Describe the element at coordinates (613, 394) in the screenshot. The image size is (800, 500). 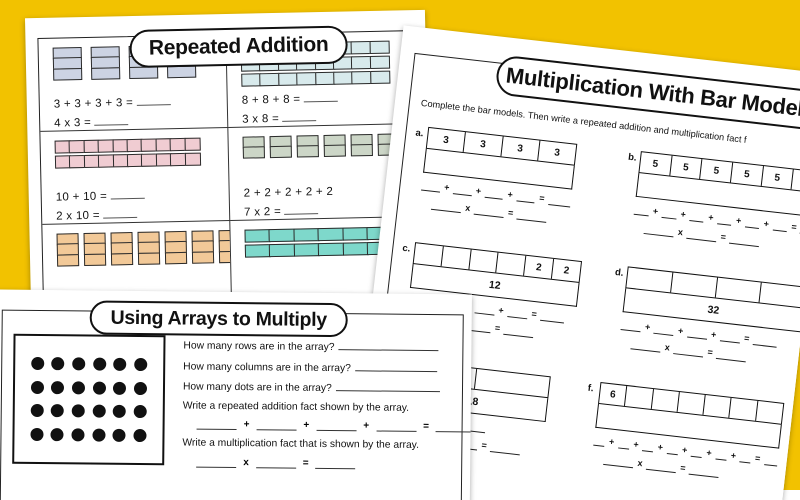
I see `bar-model-part-cell: 6` at that location.